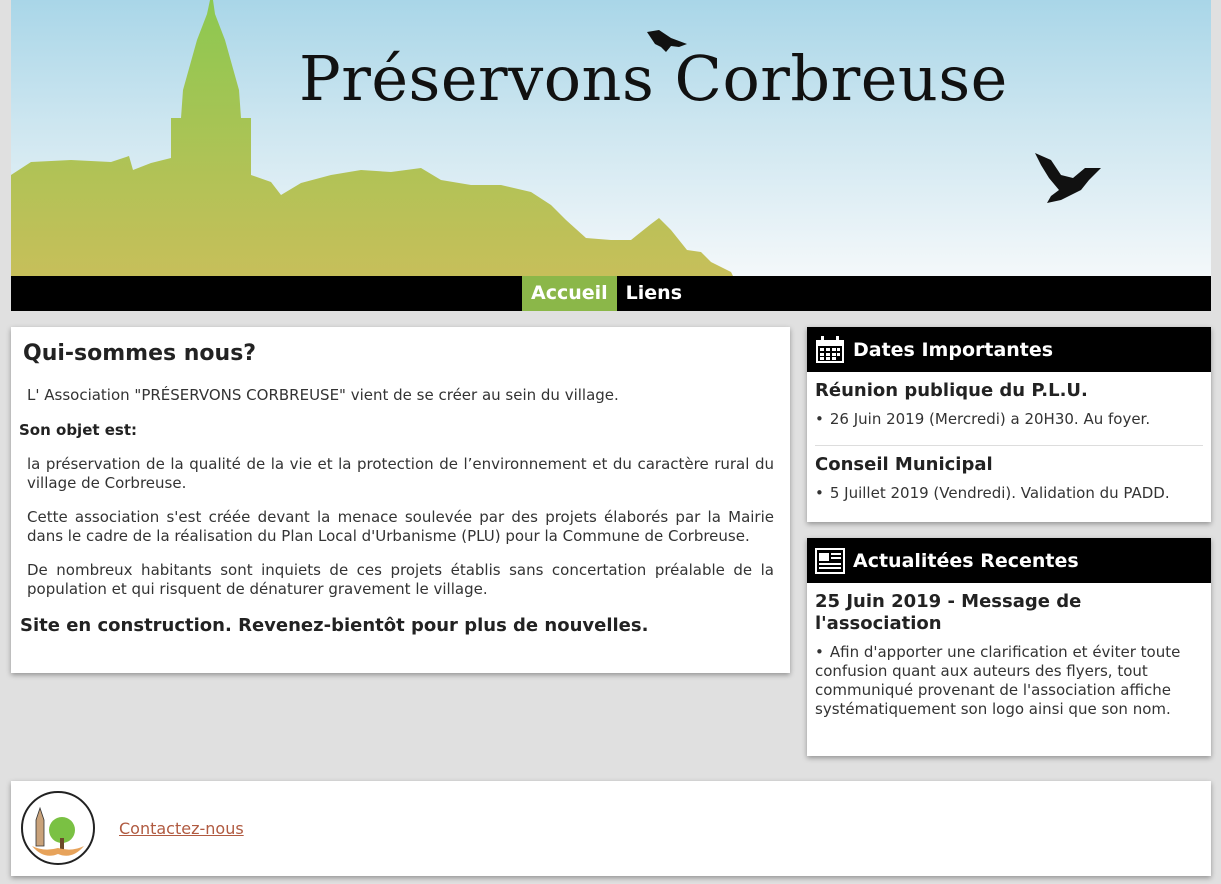 This screenshot has height=884, width=1221. I want to click on page-heading: Qui-sommes nous?, so click(140, 353).